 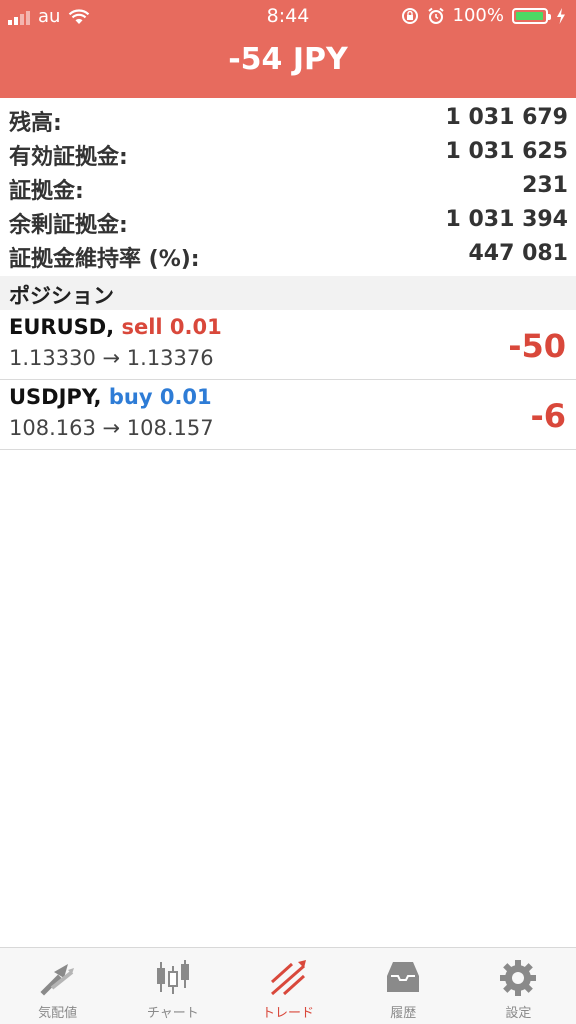 What do you see at coordinates (288, 415) in the screenshot?
I see `position-row-usdjpy: USDJPY, buy 0.01 108.163 → 108.157 -6` at bounding box center [288, 415].